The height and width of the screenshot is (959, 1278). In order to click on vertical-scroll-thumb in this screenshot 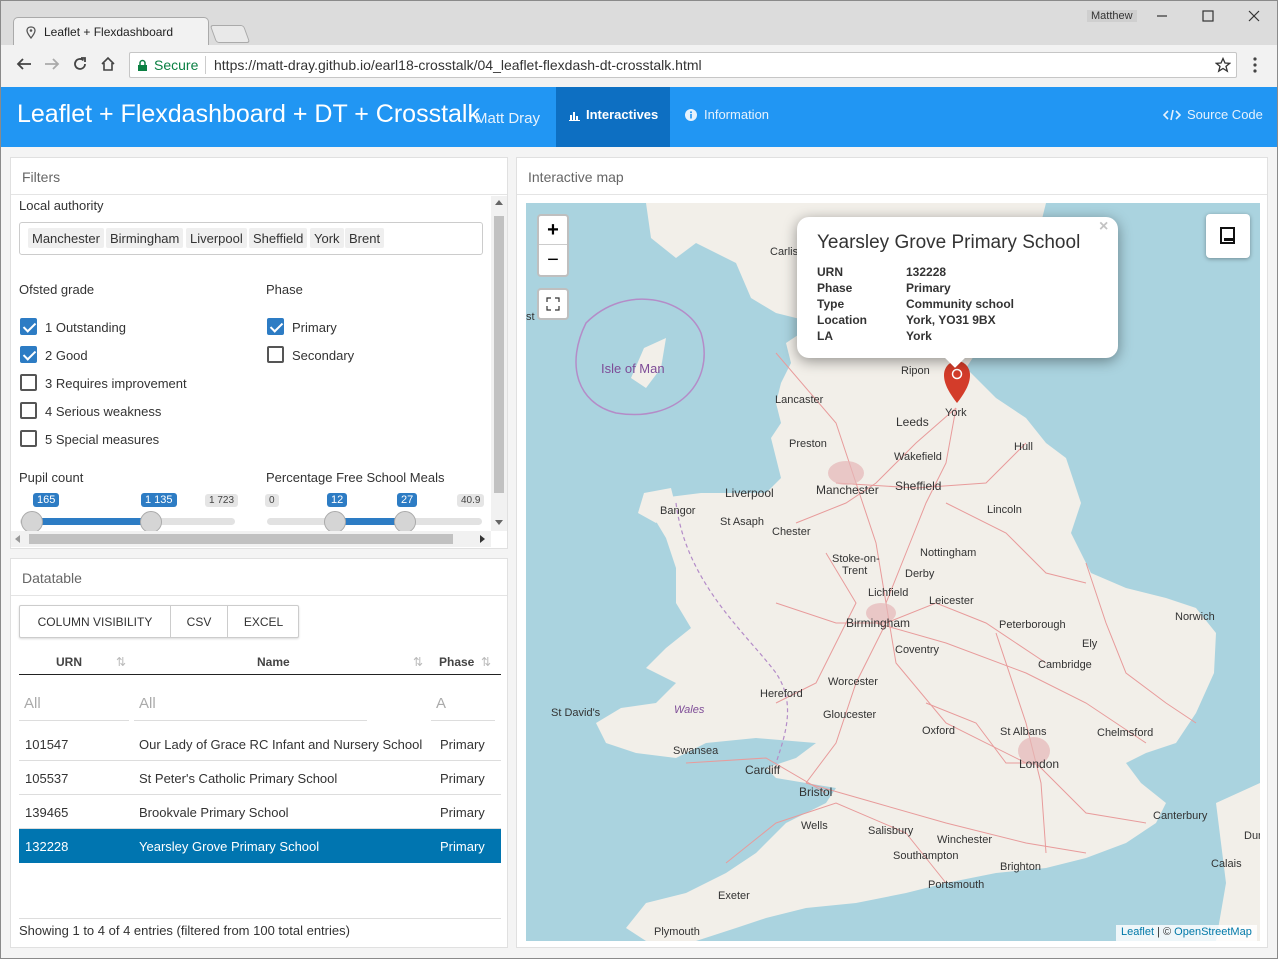, I will do `click(499, 354)`.